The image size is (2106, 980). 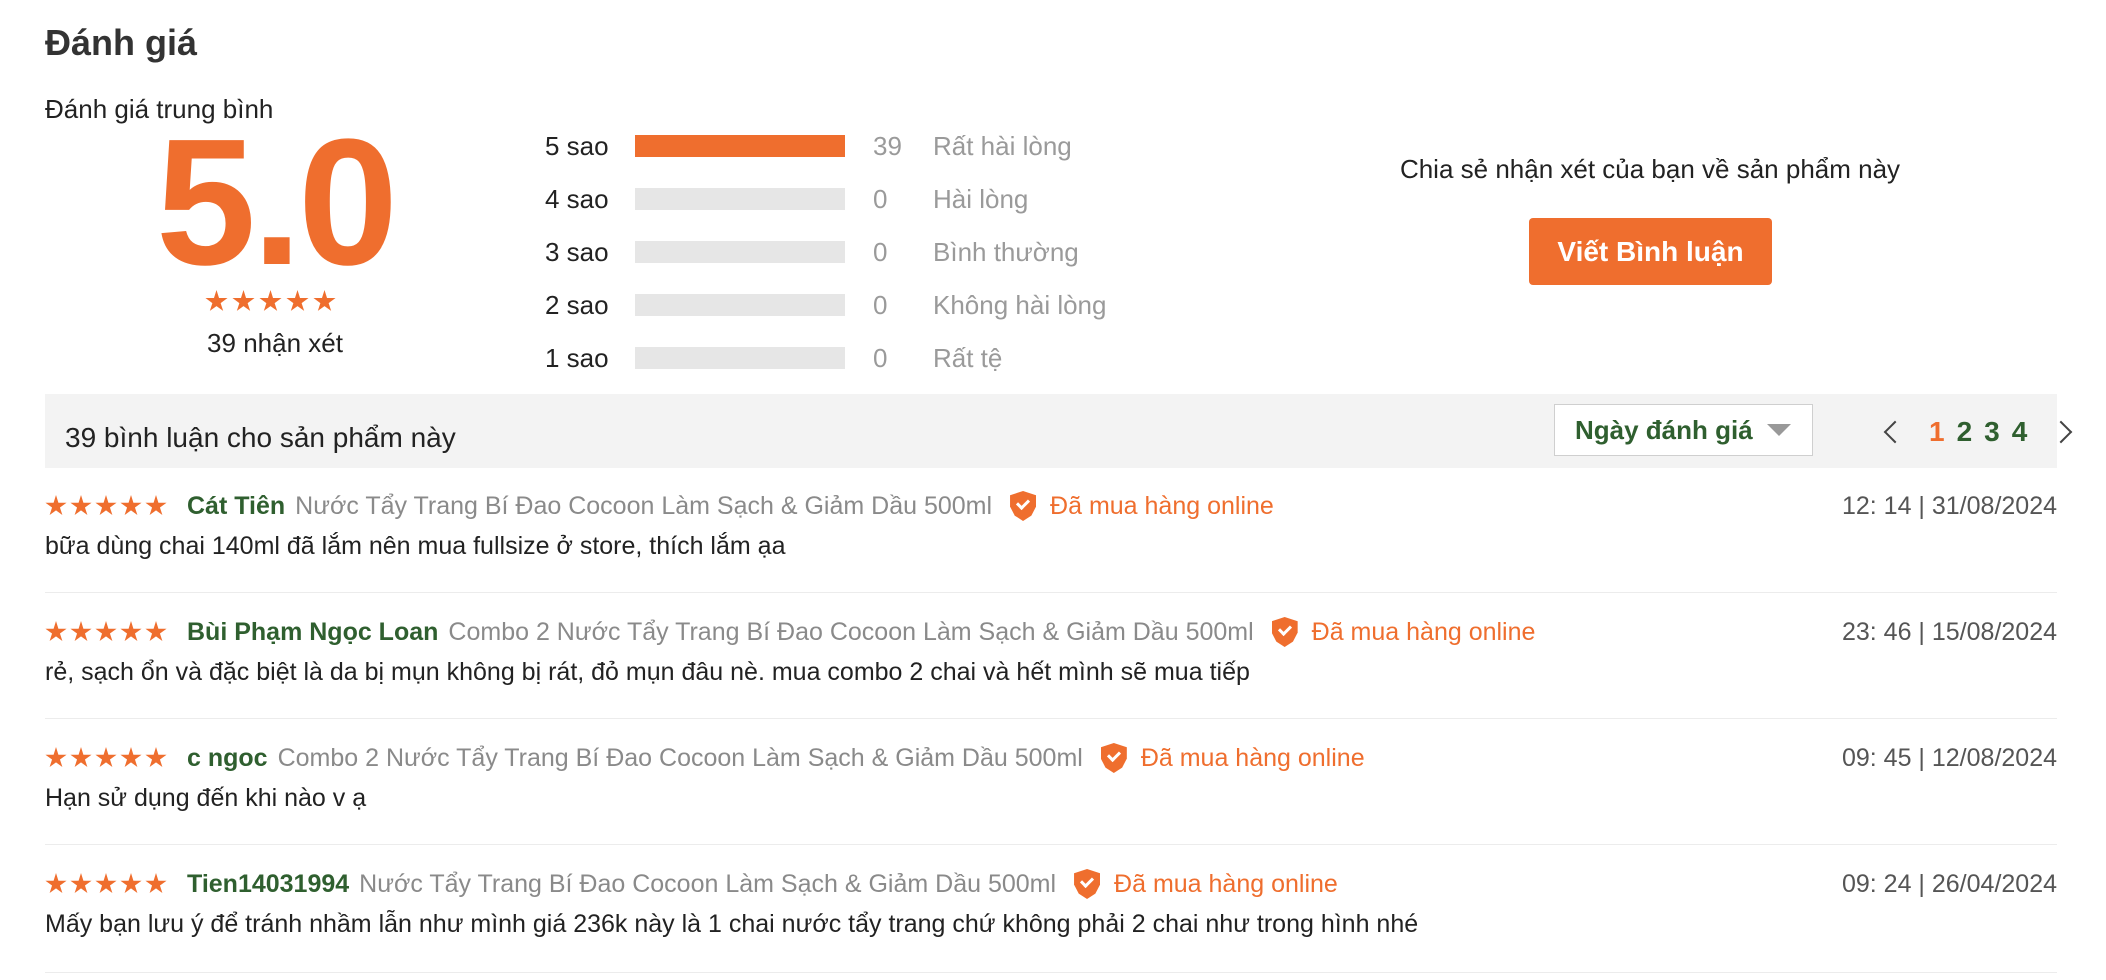 What do you see at coordinates (276, 202) in the screenshot?
I see `average-rating-value: 5.0` at bounding box center [276, 202].